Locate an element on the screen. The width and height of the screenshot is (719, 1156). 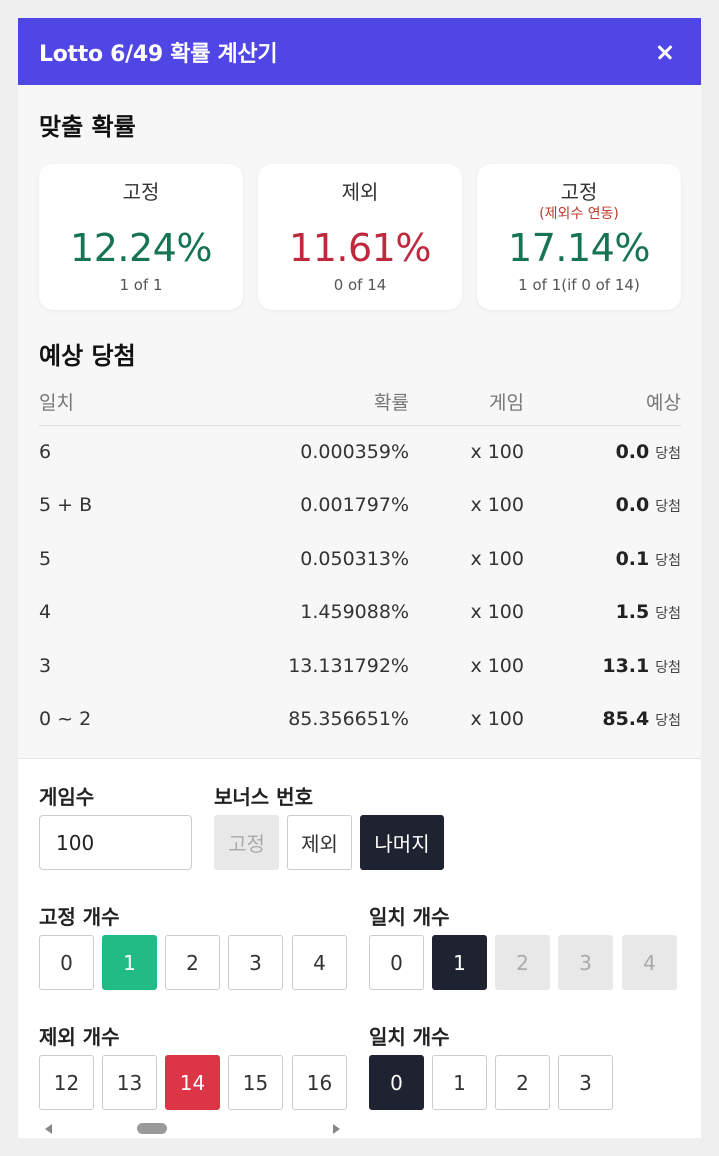
card-value: 12.24% is located at coordinates (141, 248).